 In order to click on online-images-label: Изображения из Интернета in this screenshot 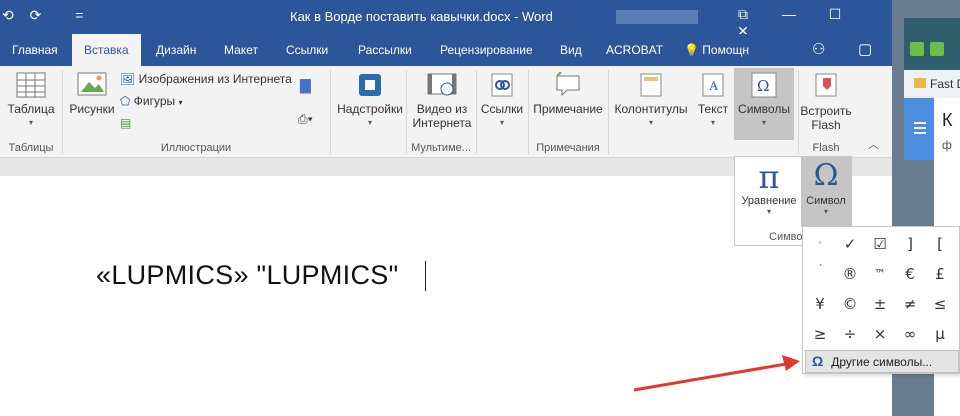, I will do `click(215, 79)`.